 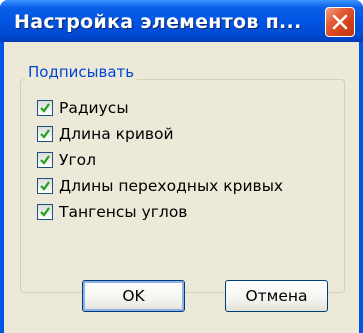 What do you see at coordinates (123, 212) in the screenshot?
I see `checkbox-label: Тангенсы углов` at bounding box center [123, 212].